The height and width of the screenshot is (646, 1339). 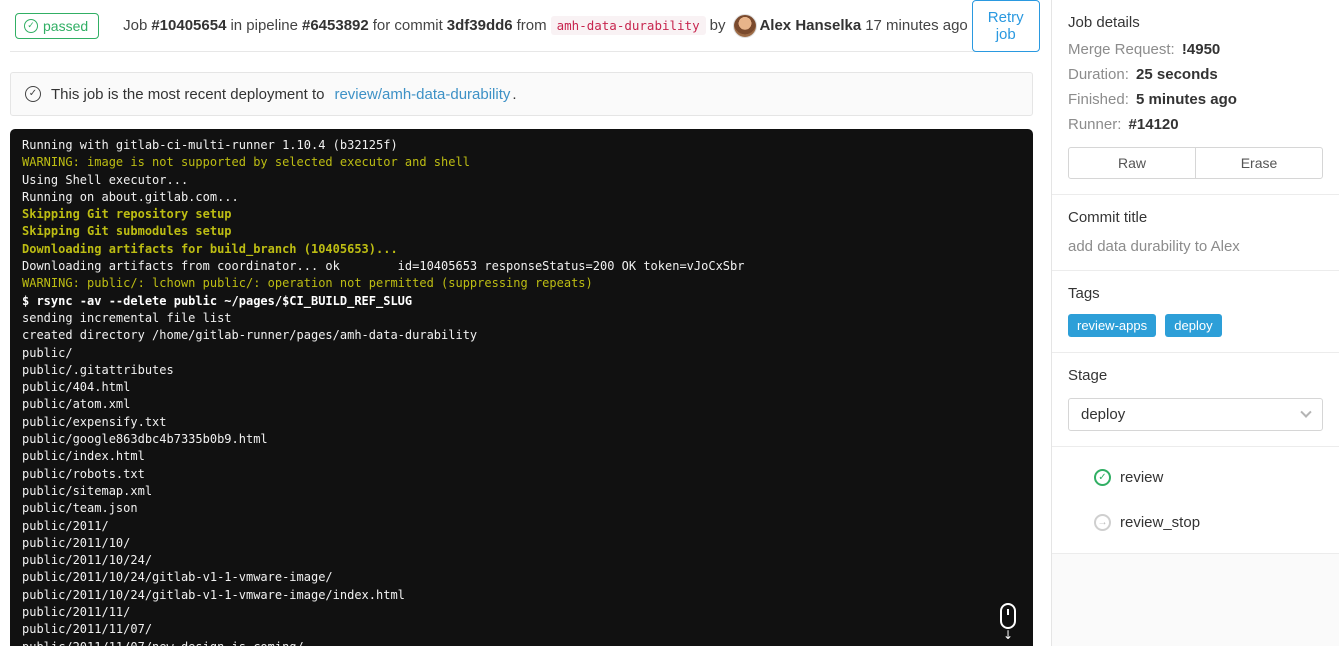 I want to click on log-line: public/404.html, so click(x=76, y=387).